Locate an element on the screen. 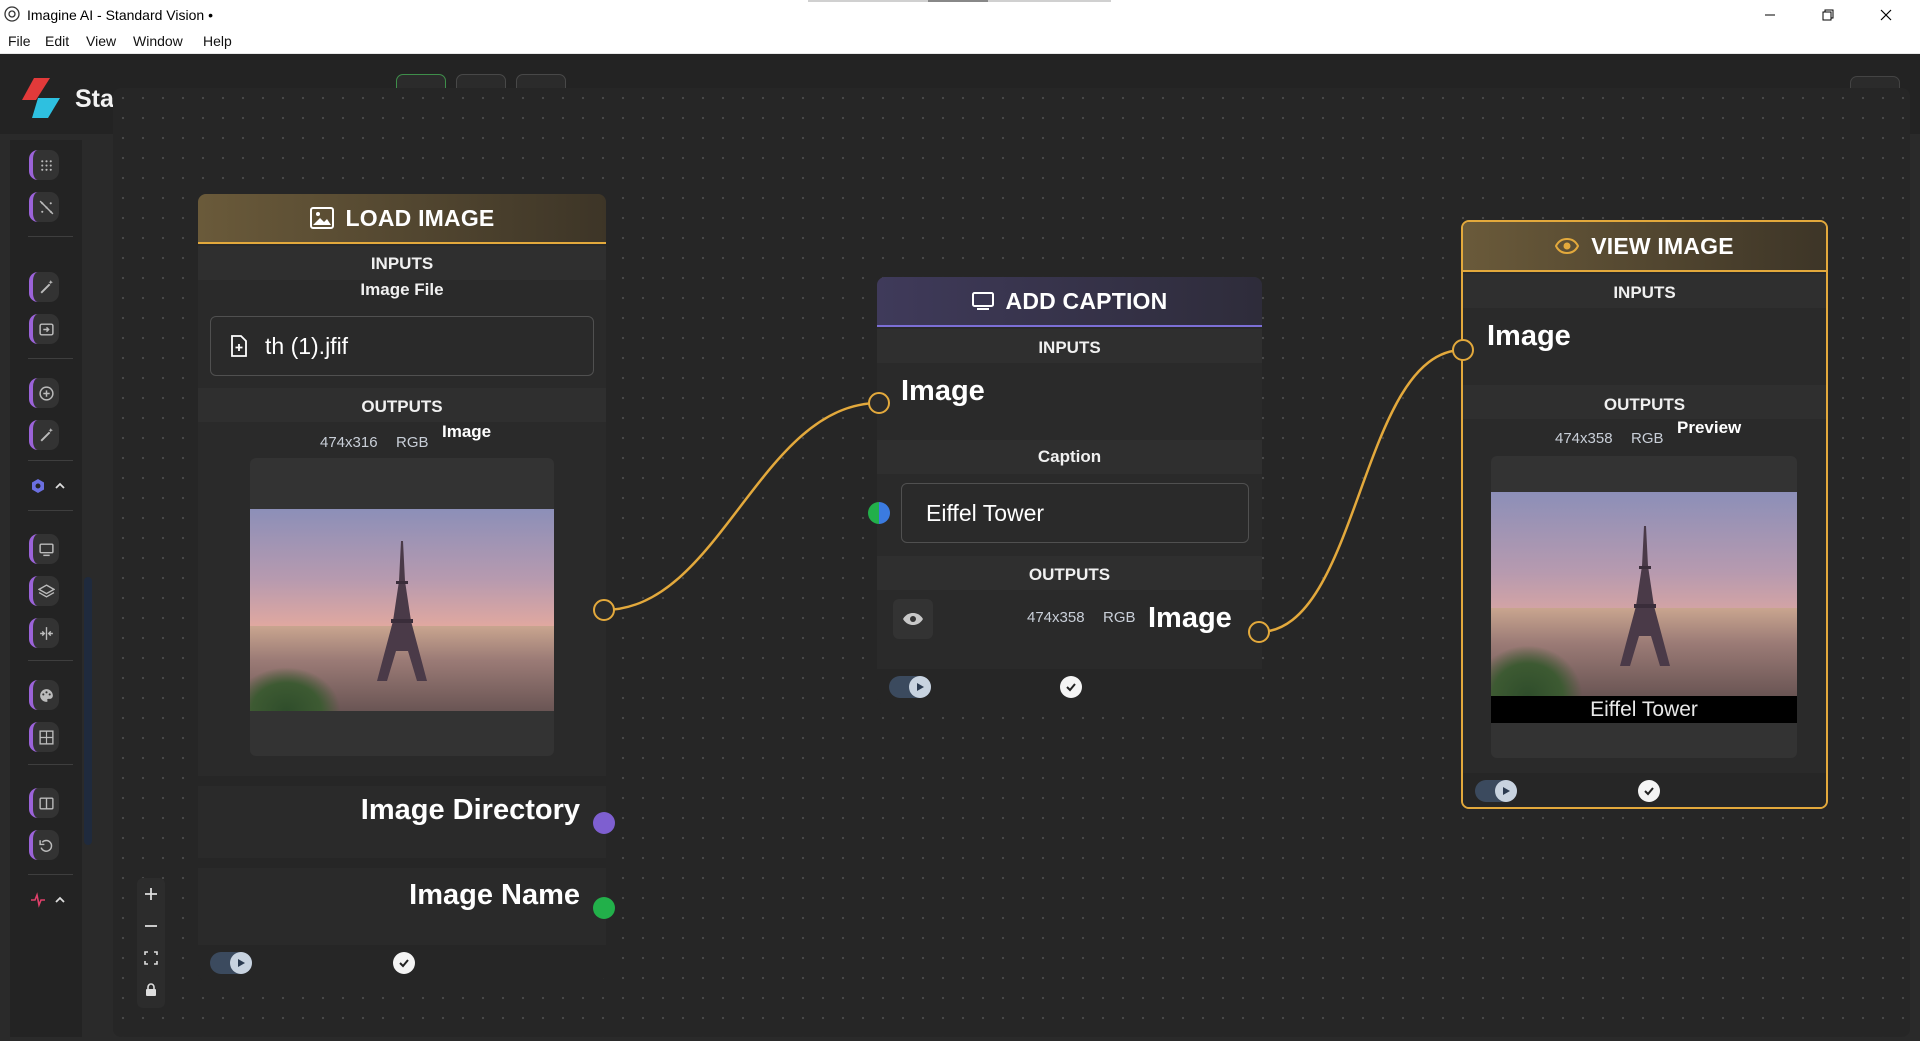 Image resolution: width=1920 pixels, height=1041 pixels. zoom-in-button is located at coordinates (151, 894).